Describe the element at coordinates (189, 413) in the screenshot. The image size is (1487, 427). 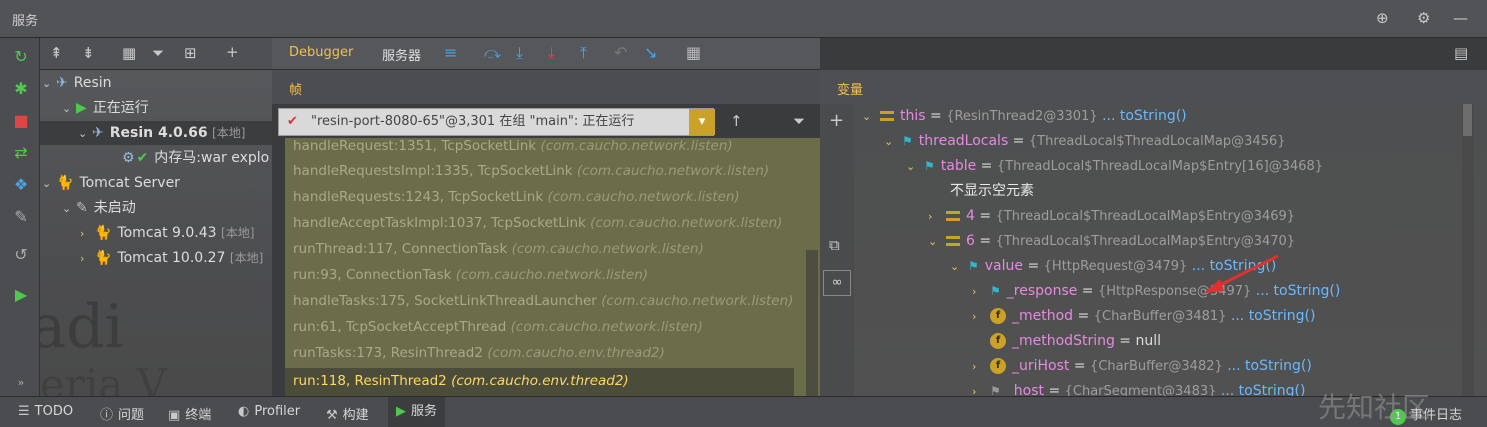
I see `terminal-tab: ▣ 终端` at that location.